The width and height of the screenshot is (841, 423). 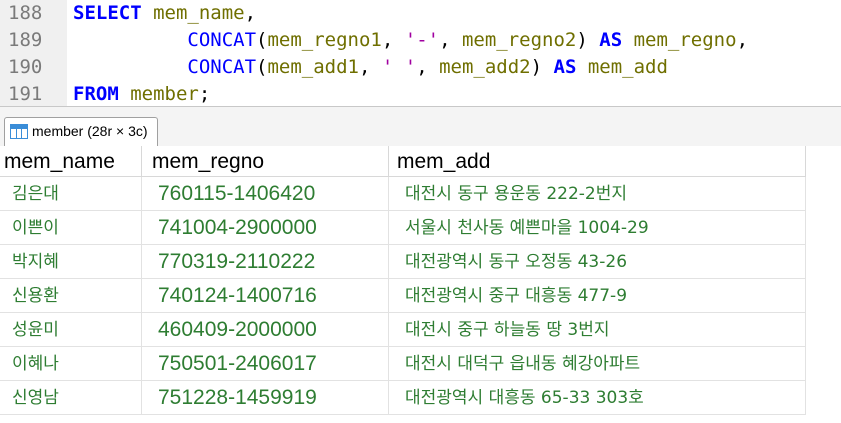 What do you see at coordinates (164, 94) in the screenshot?
I see `code-token: member` at bounding box center [164, 94].